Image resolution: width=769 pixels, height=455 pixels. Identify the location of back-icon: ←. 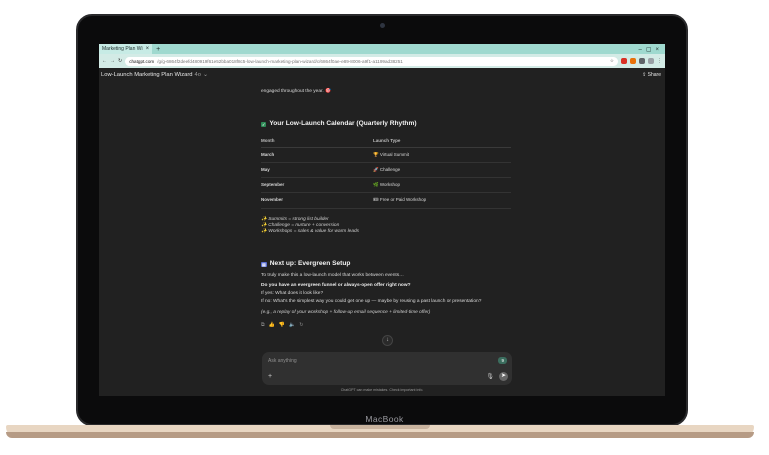
(104, 61).